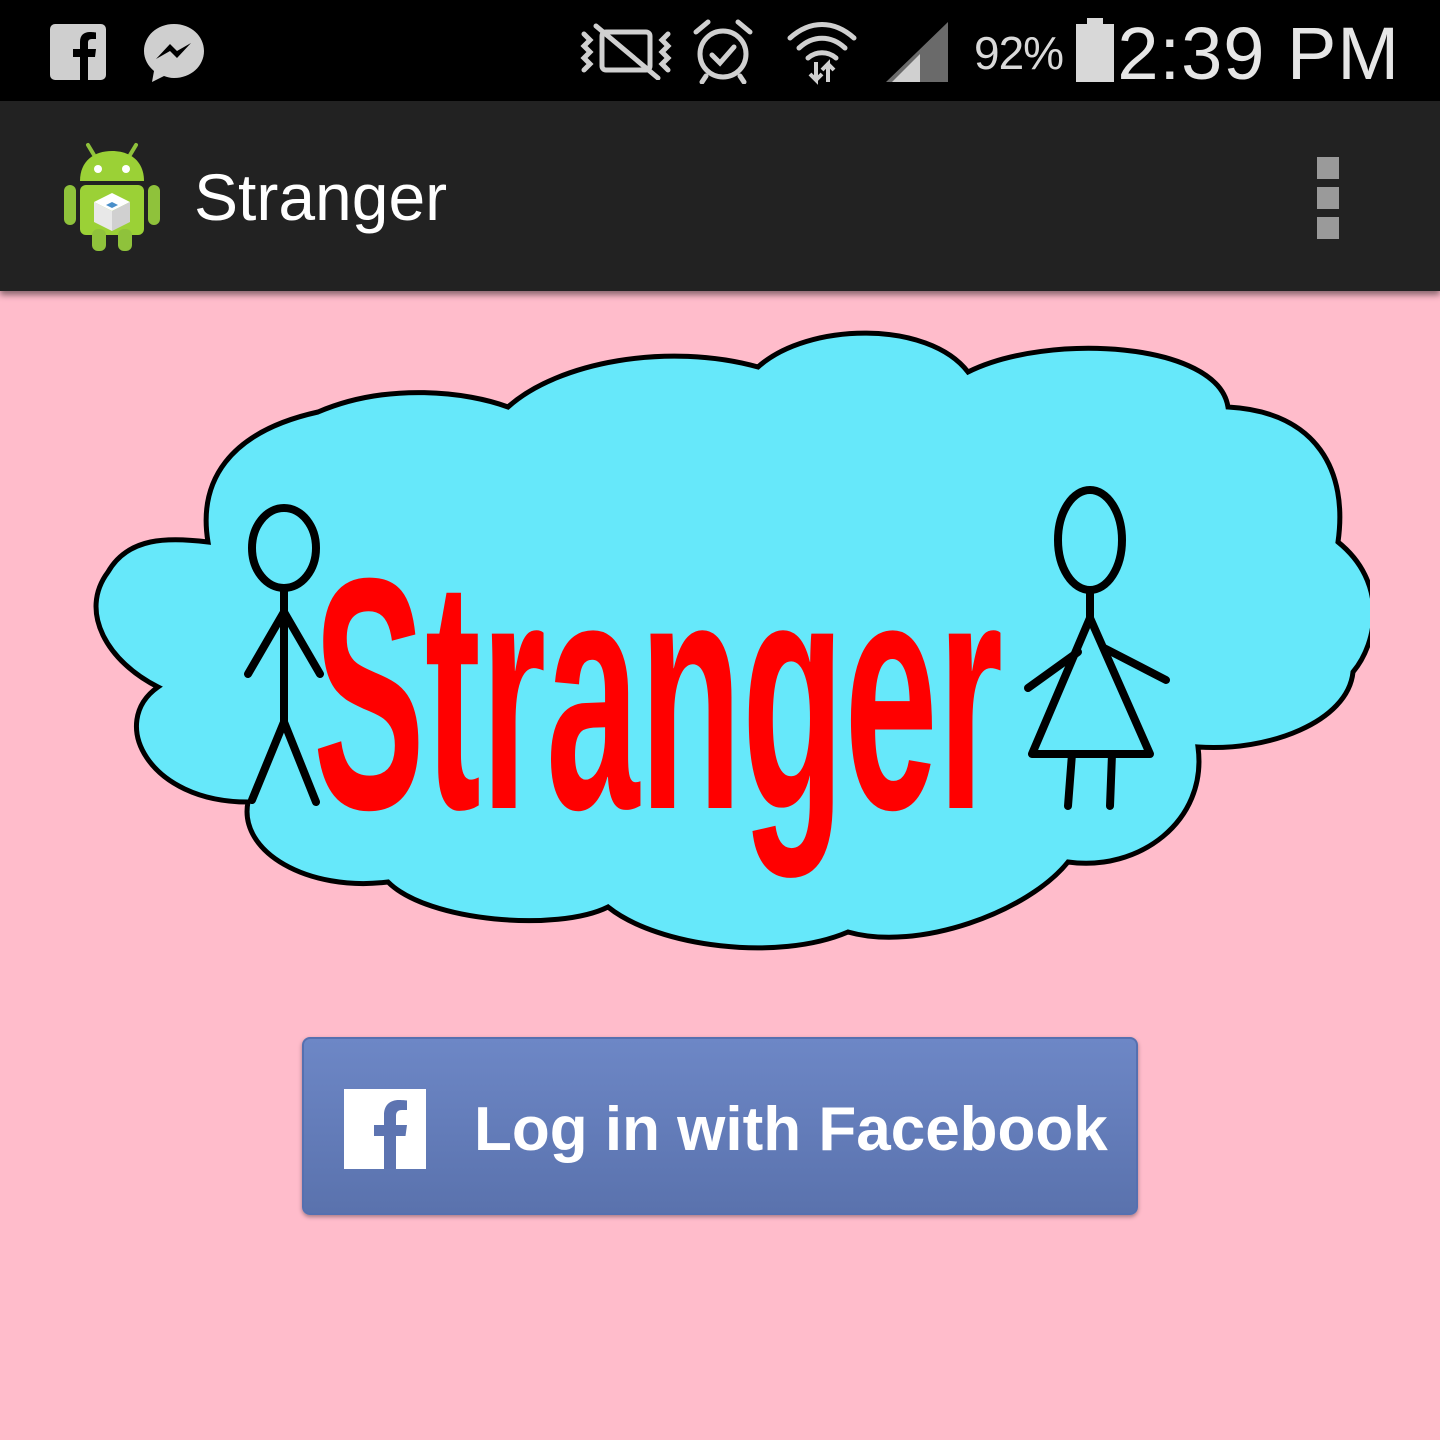 Image resolution: width=1440 pixels, height=1440 pixels. I want to click on logo-text: Stranger, so click(658, 694).